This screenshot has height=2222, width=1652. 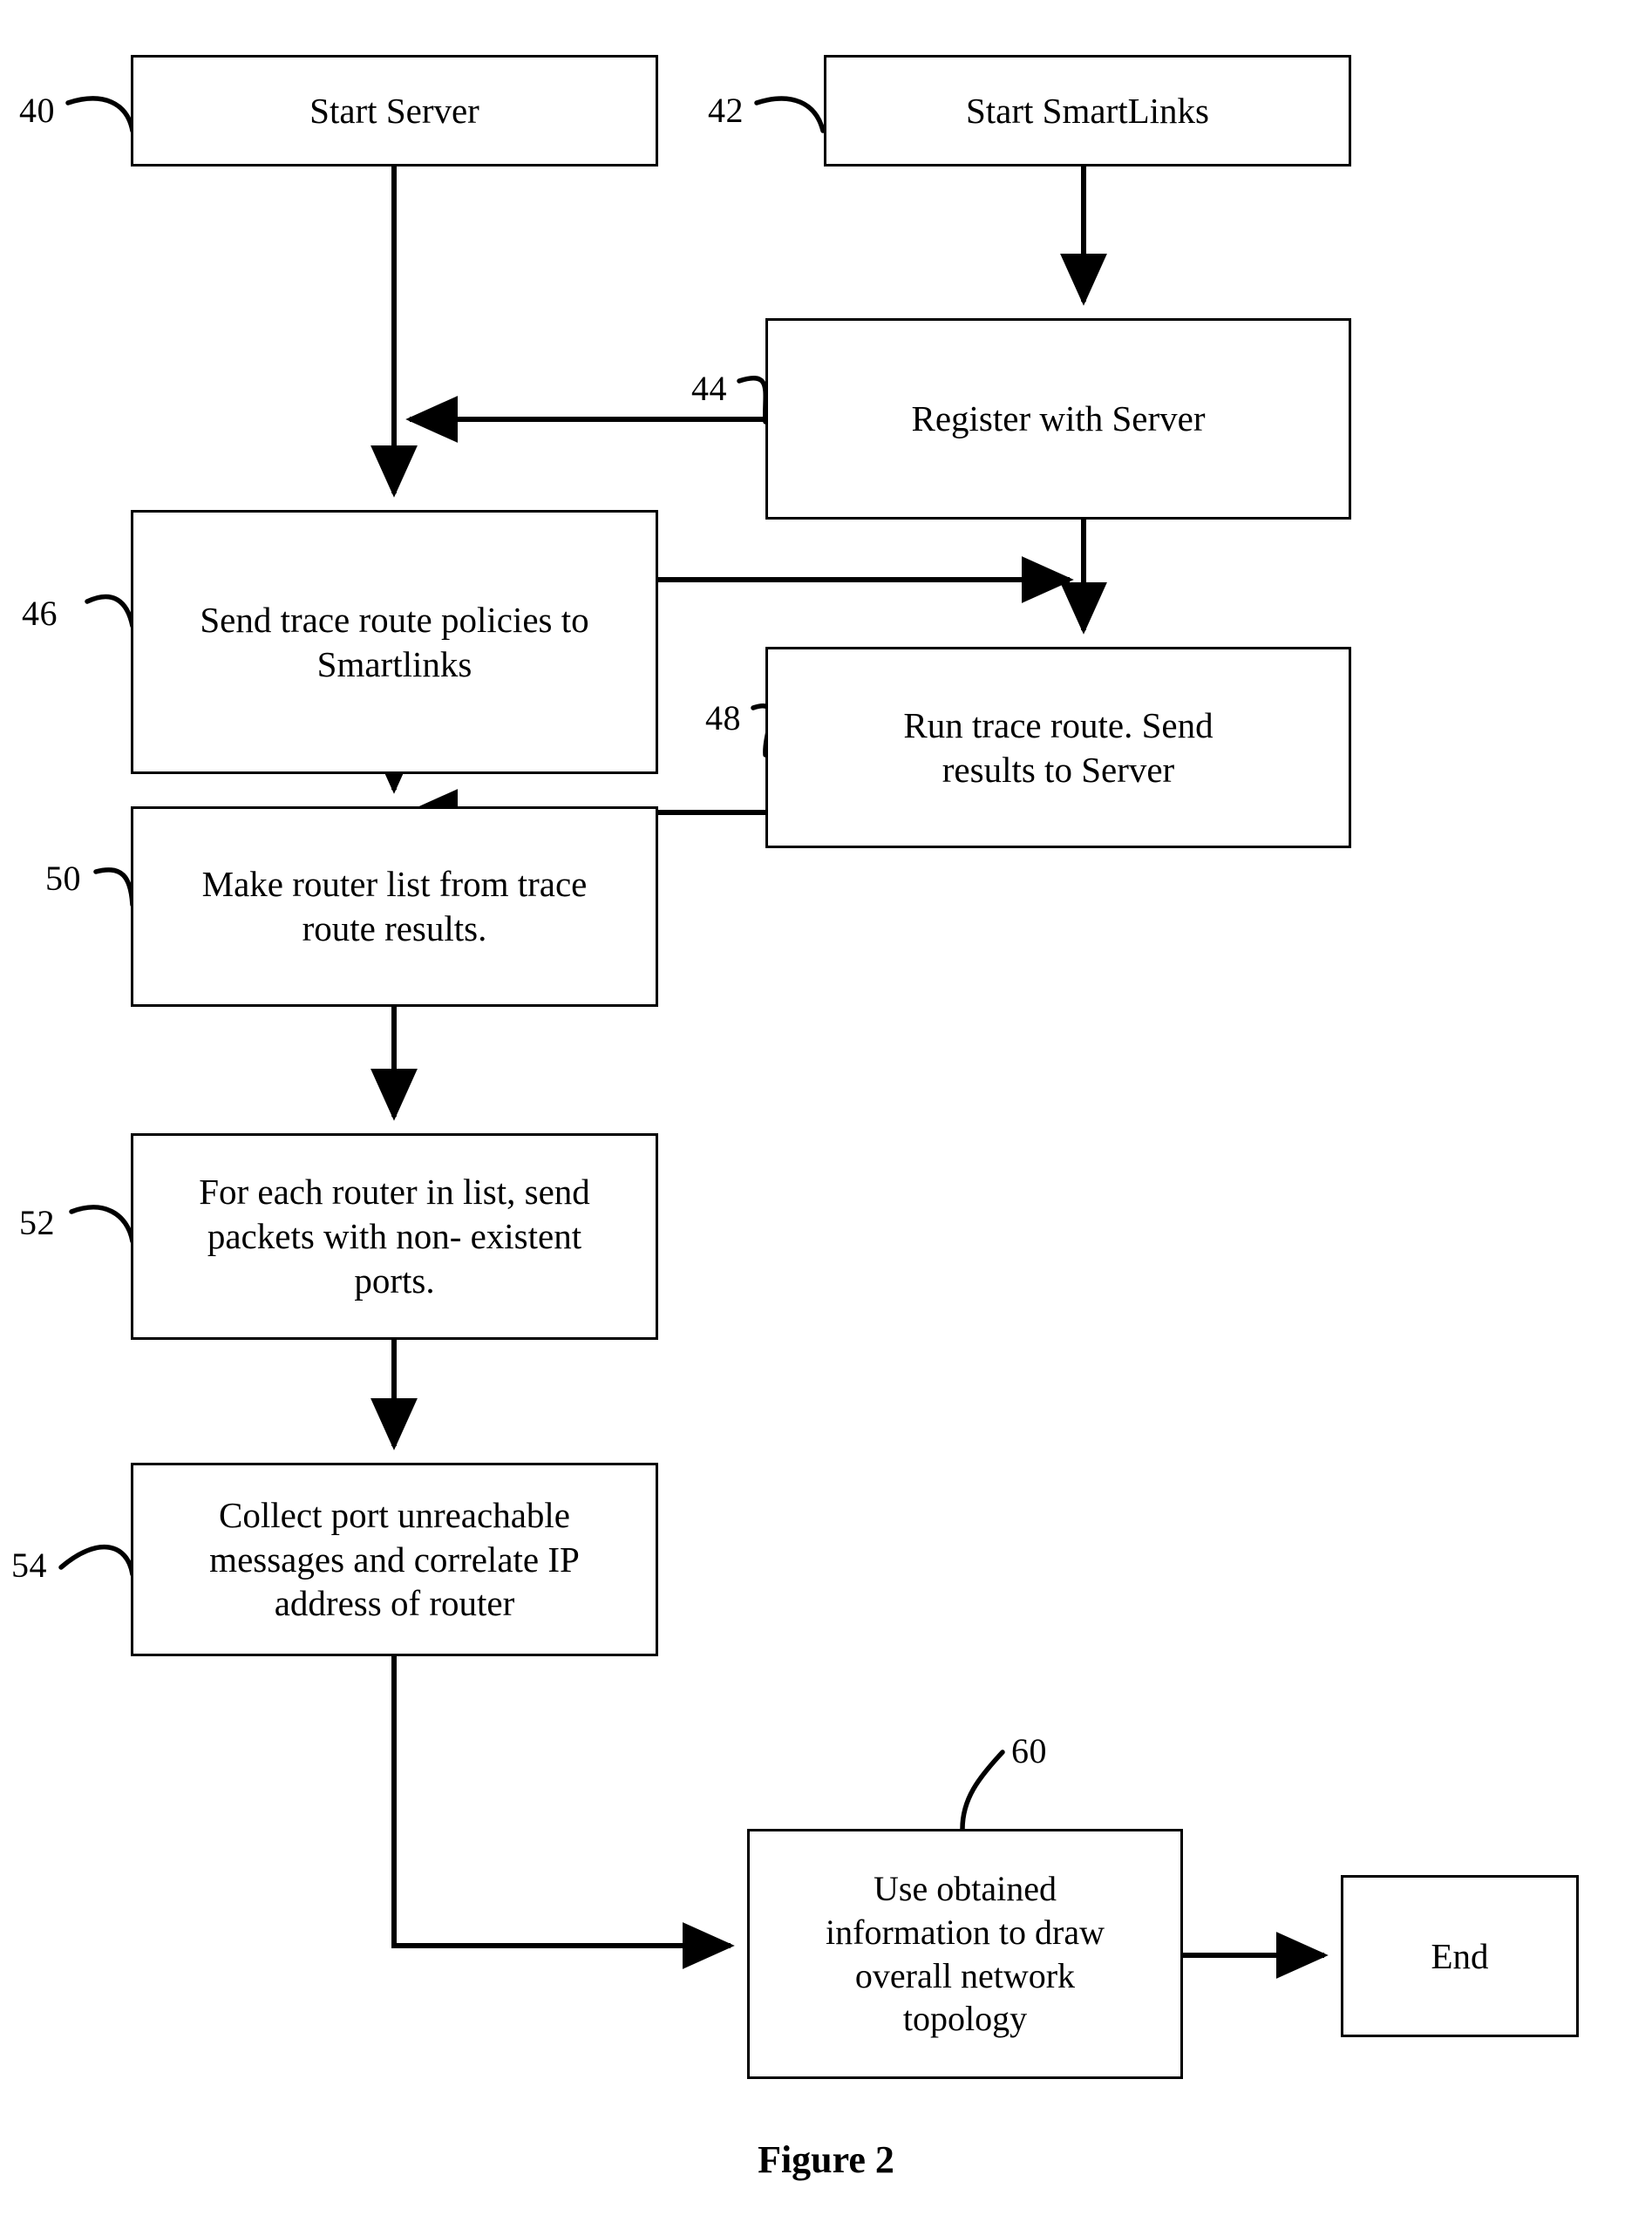 I want to click on reference-numeral-44: 44, so click(x=709, y=388).